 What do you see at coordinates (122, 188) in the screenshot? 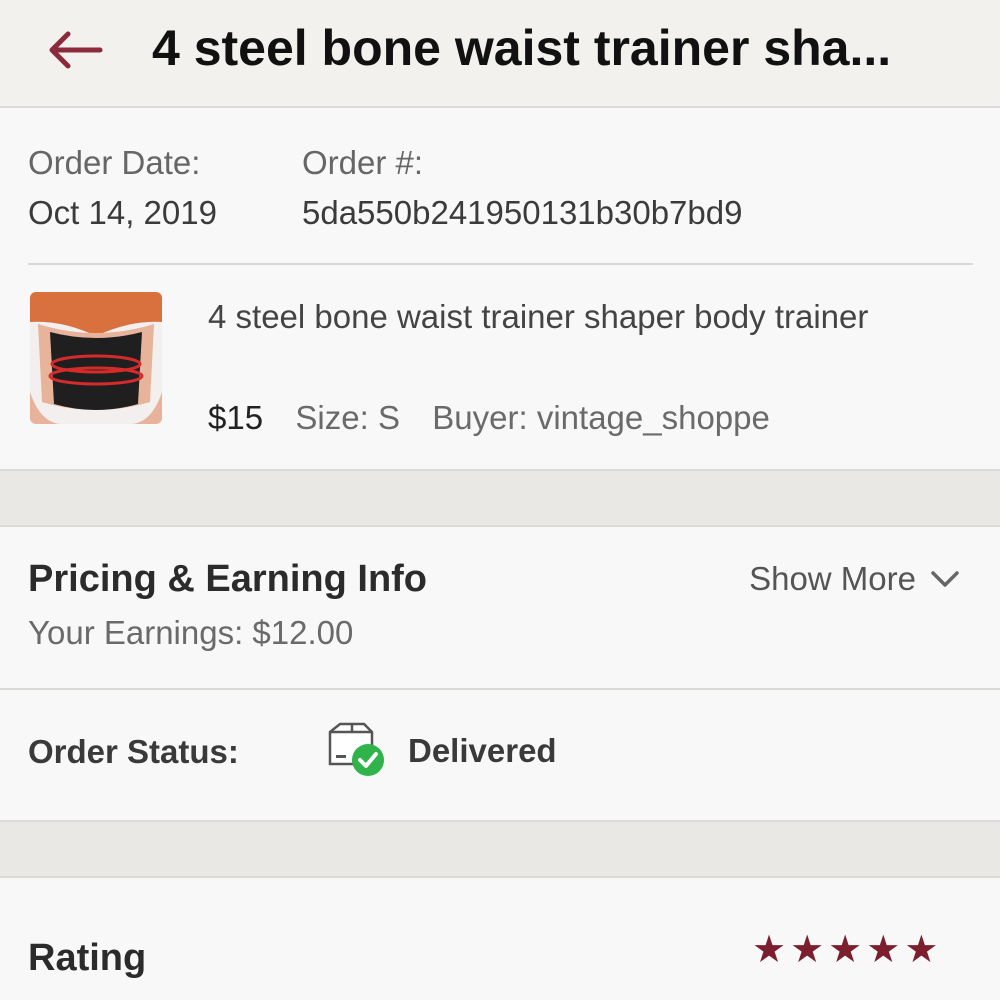
I see `order-date-block: Order Date: Oct 14, 2019` at bounding box center [122, 188].